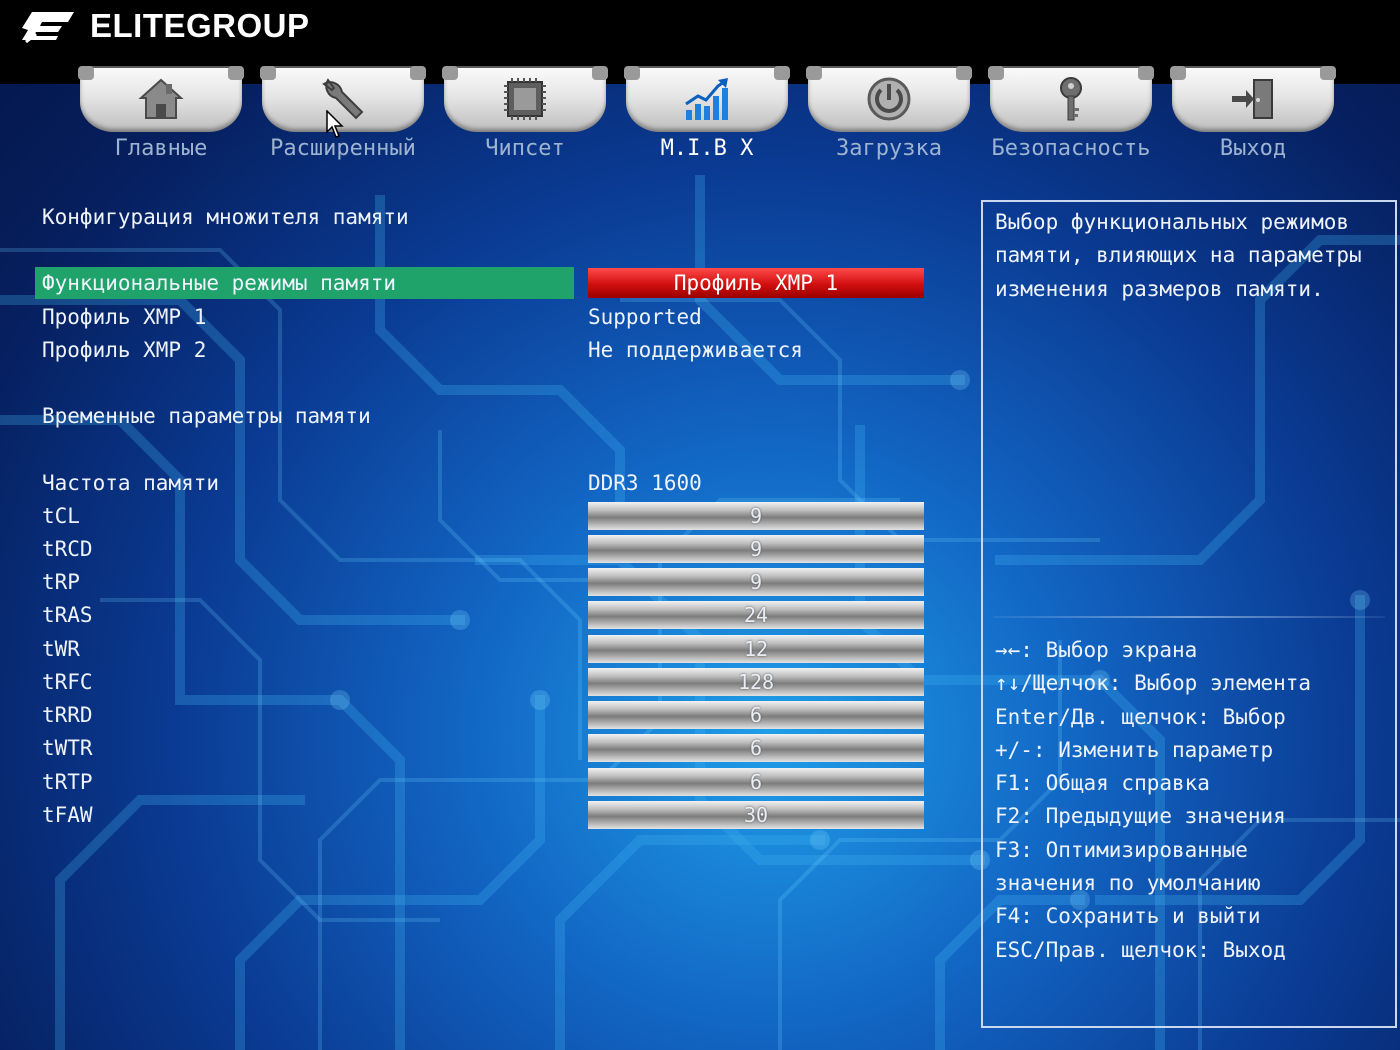 This screenshot has width=1400, height=1050. What do you see at coordinates (756, 582) in the screenshot?
I see `timing-value-trp: 9` at bounding box center [756, 582].